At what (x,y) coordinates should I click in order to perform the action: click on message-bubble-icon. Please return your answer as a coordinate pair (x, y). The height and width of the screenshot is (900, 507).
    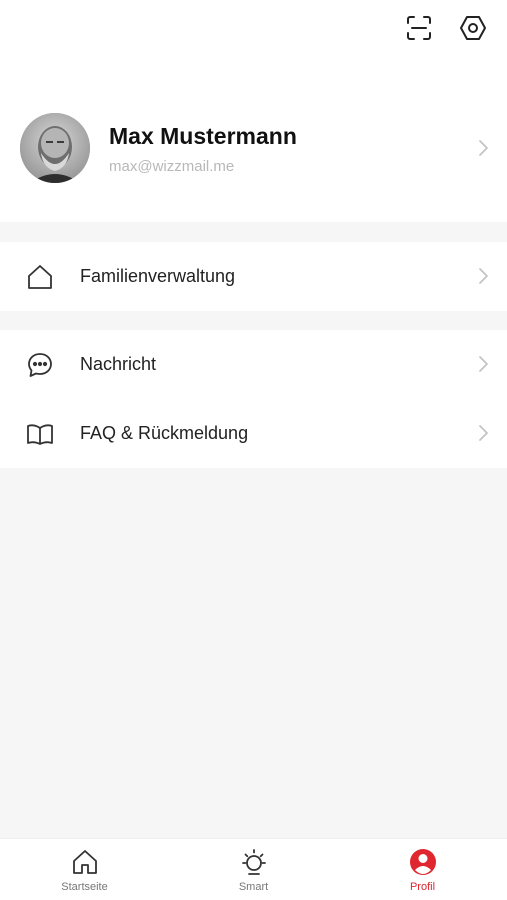
    Looking at the image, I should click on (40, 364).